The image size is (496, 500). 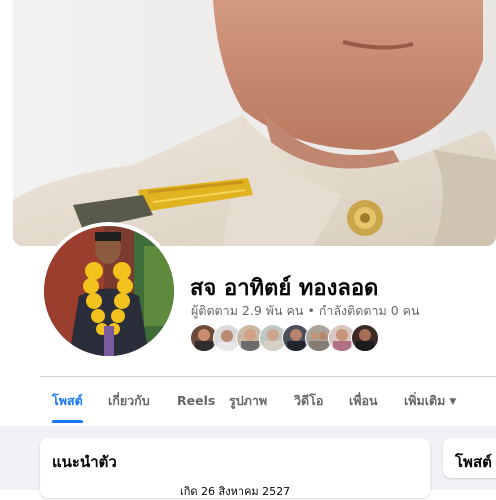 What do you see at coordinates (248, 400) in the screenshot?
I see `tab-photos: รูปภาพ` at bounding box center [248, 400].